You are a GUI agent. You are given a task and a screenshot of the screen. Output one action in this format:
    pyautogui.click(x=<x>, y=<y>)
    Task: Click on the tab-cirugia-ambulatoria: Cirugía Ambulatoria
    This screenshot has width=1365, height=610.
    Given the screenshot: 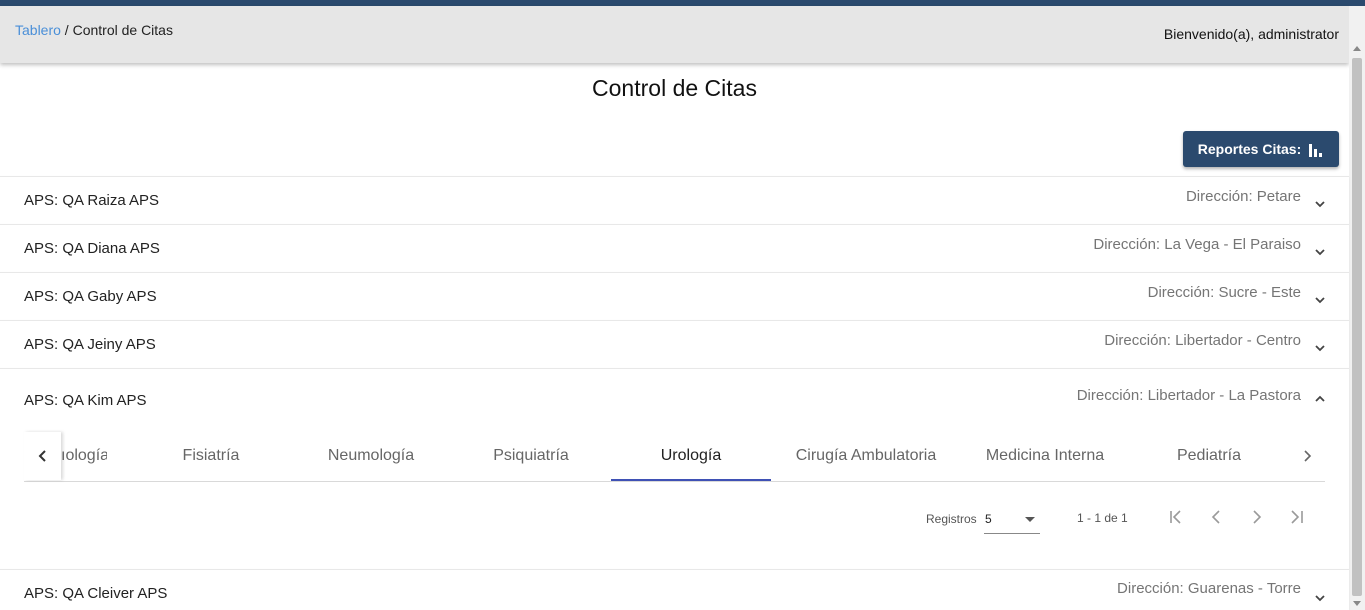 What is the action you would take?
    pyautogui.click(x=866, y=456)
    